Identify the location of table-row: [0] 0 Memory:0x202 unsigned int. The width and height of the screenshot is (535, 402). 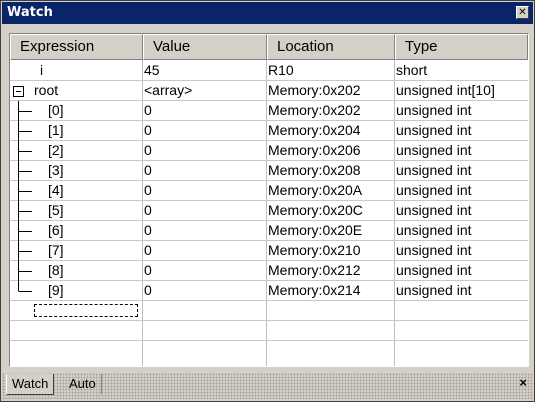
(269, 111).